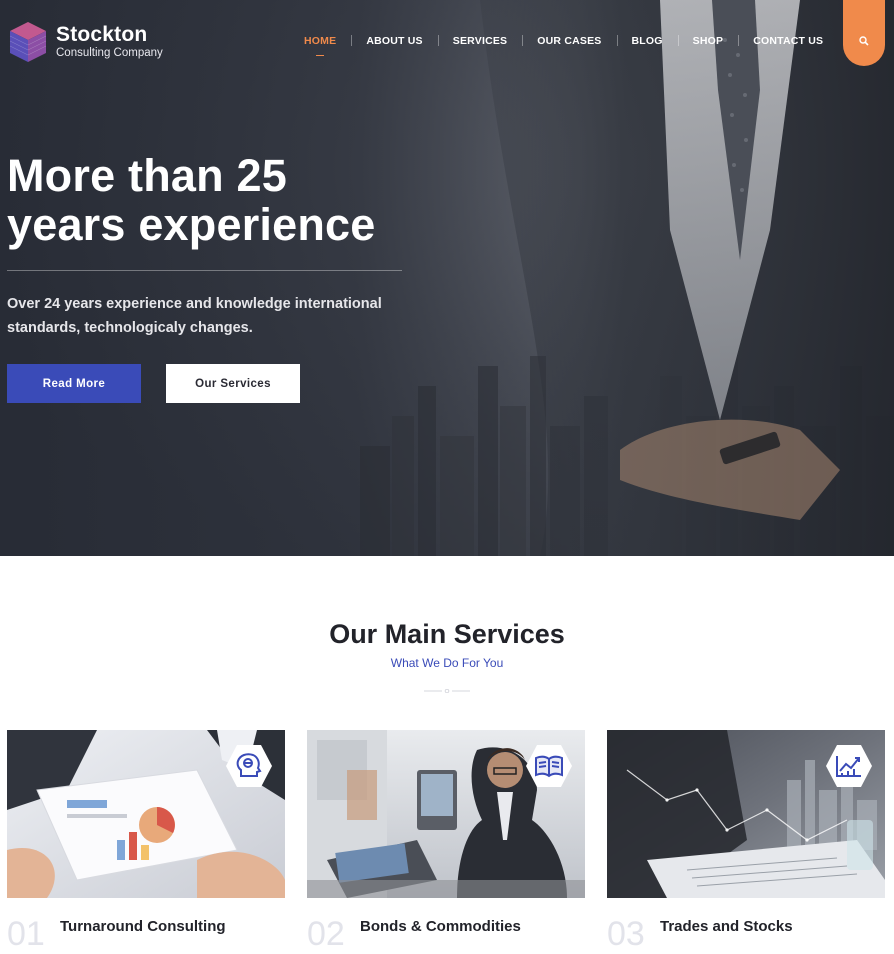 The width and height of the screenshot is (894, 954). Describe the element at coordinates (143, 927) in the screenshot. I see `service-title: Turnaround Consulting` at that location.